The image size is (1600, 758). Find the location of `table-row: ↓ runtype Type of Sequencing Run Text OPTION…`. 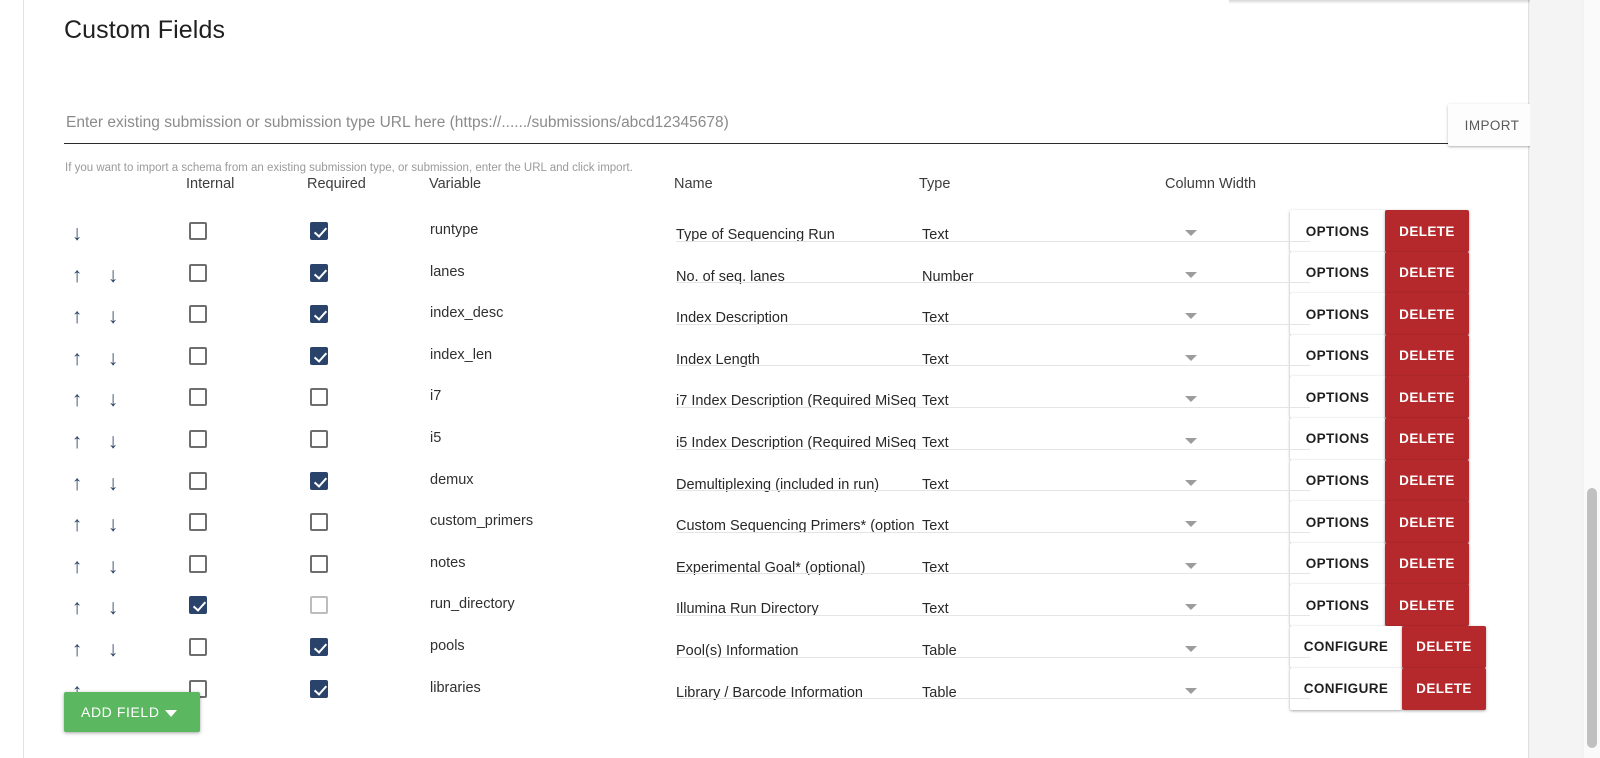

table-row: ↓ runtype Type of Sequencing Run Text OPTION… is located at coordinates (789, 226).